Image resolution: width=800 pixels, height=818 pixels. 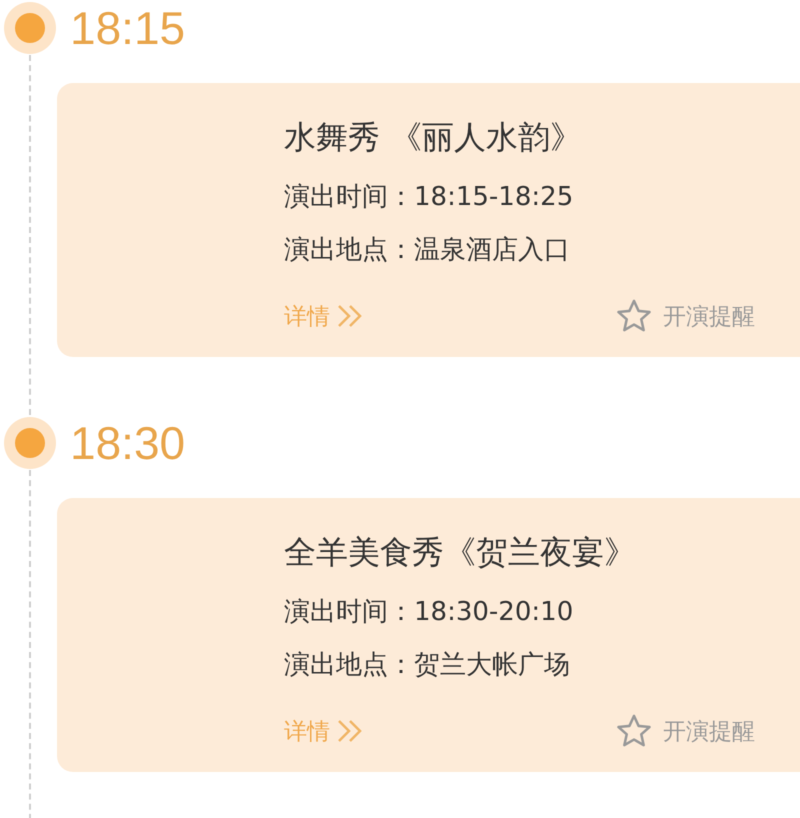 I want to click on event-time: 18:30, so click(x=128, y=443).